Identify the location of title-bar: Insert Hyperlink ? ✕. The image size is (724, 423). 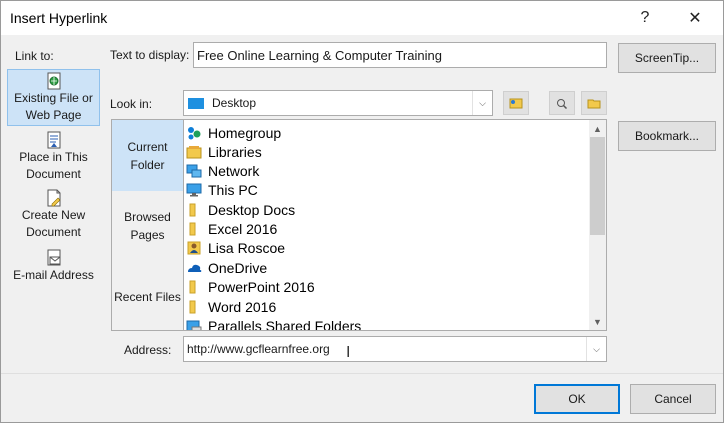
(362, 18).